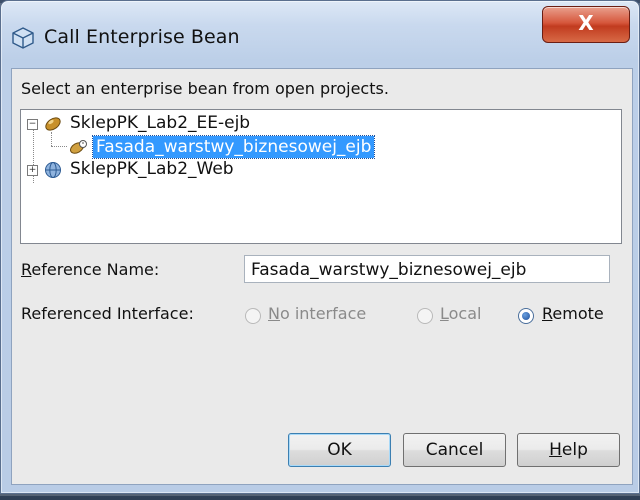  I want to click on tree-node-label: SklepPK_Lab2_Web, so click(152, 169).